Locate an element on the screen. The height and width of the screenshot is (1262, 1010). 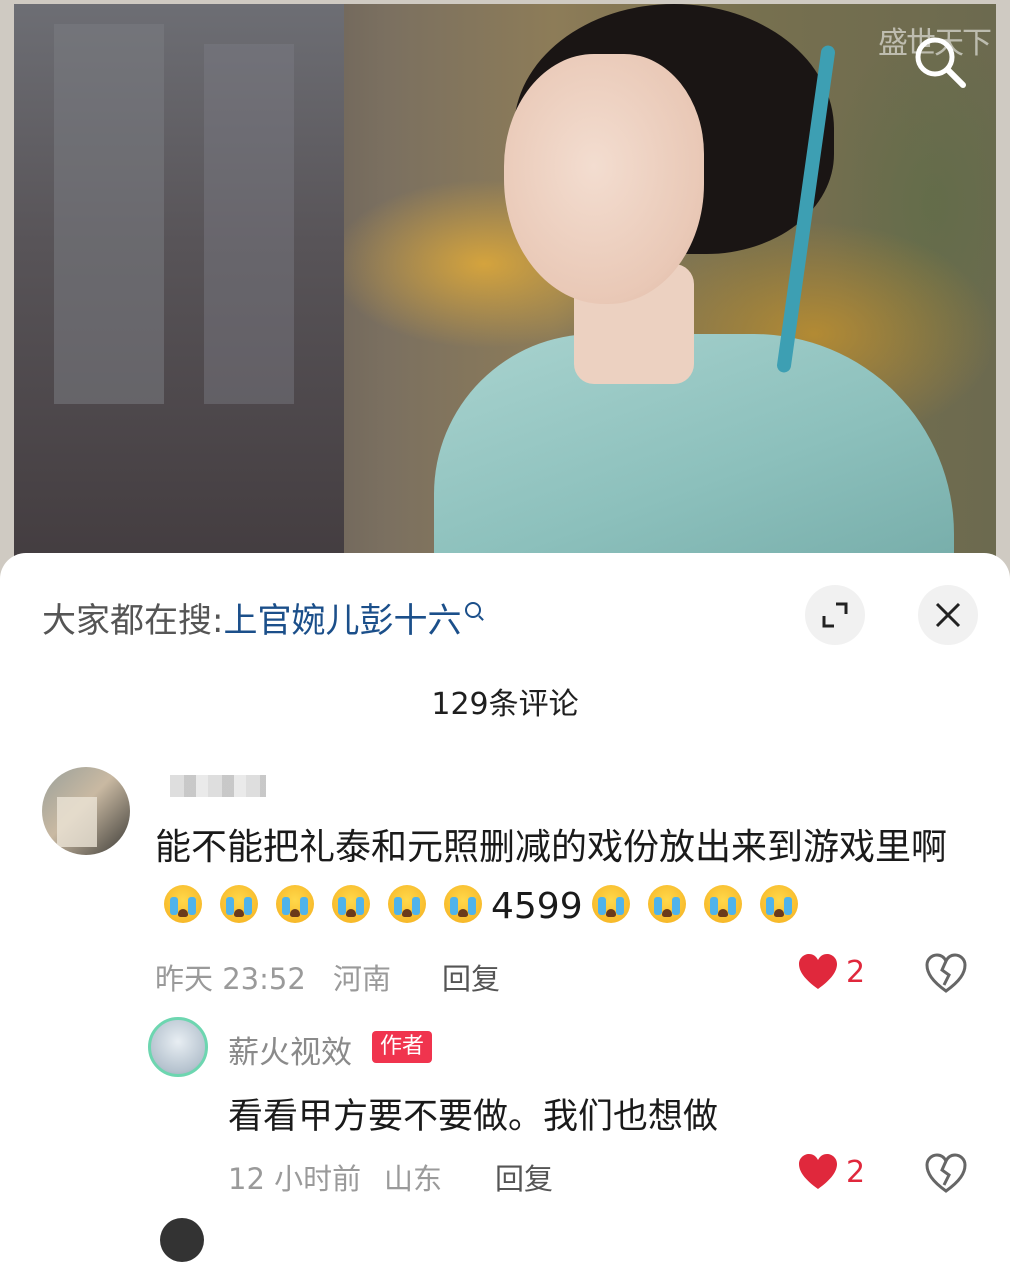
reply-avatar is located at coordinates (178, 1047).